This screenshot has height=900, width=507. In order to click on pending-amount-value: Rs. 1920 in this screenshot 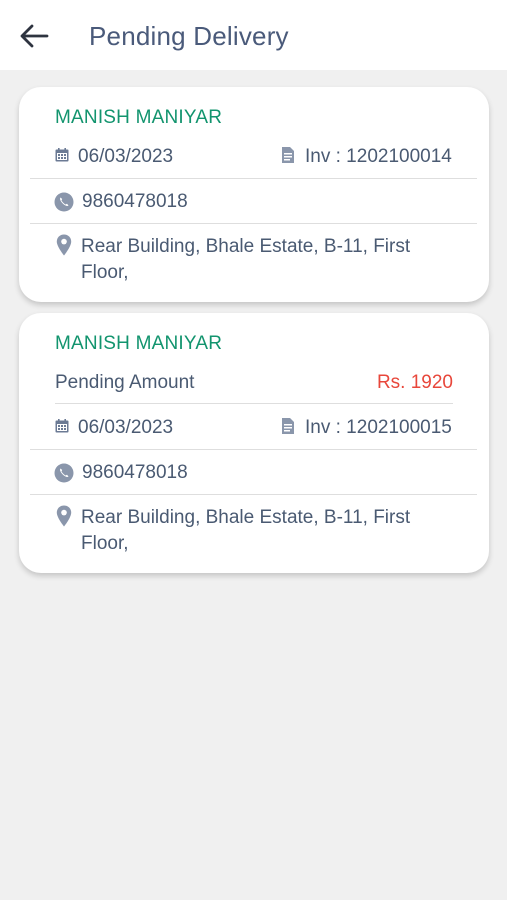, I will do `click(414, 382)`.